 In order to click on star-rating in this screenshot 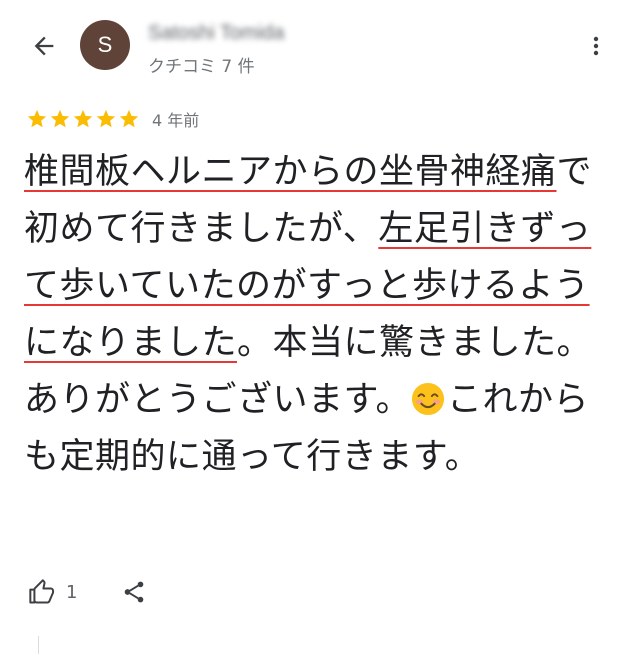, I will do `click(83, 119)`.